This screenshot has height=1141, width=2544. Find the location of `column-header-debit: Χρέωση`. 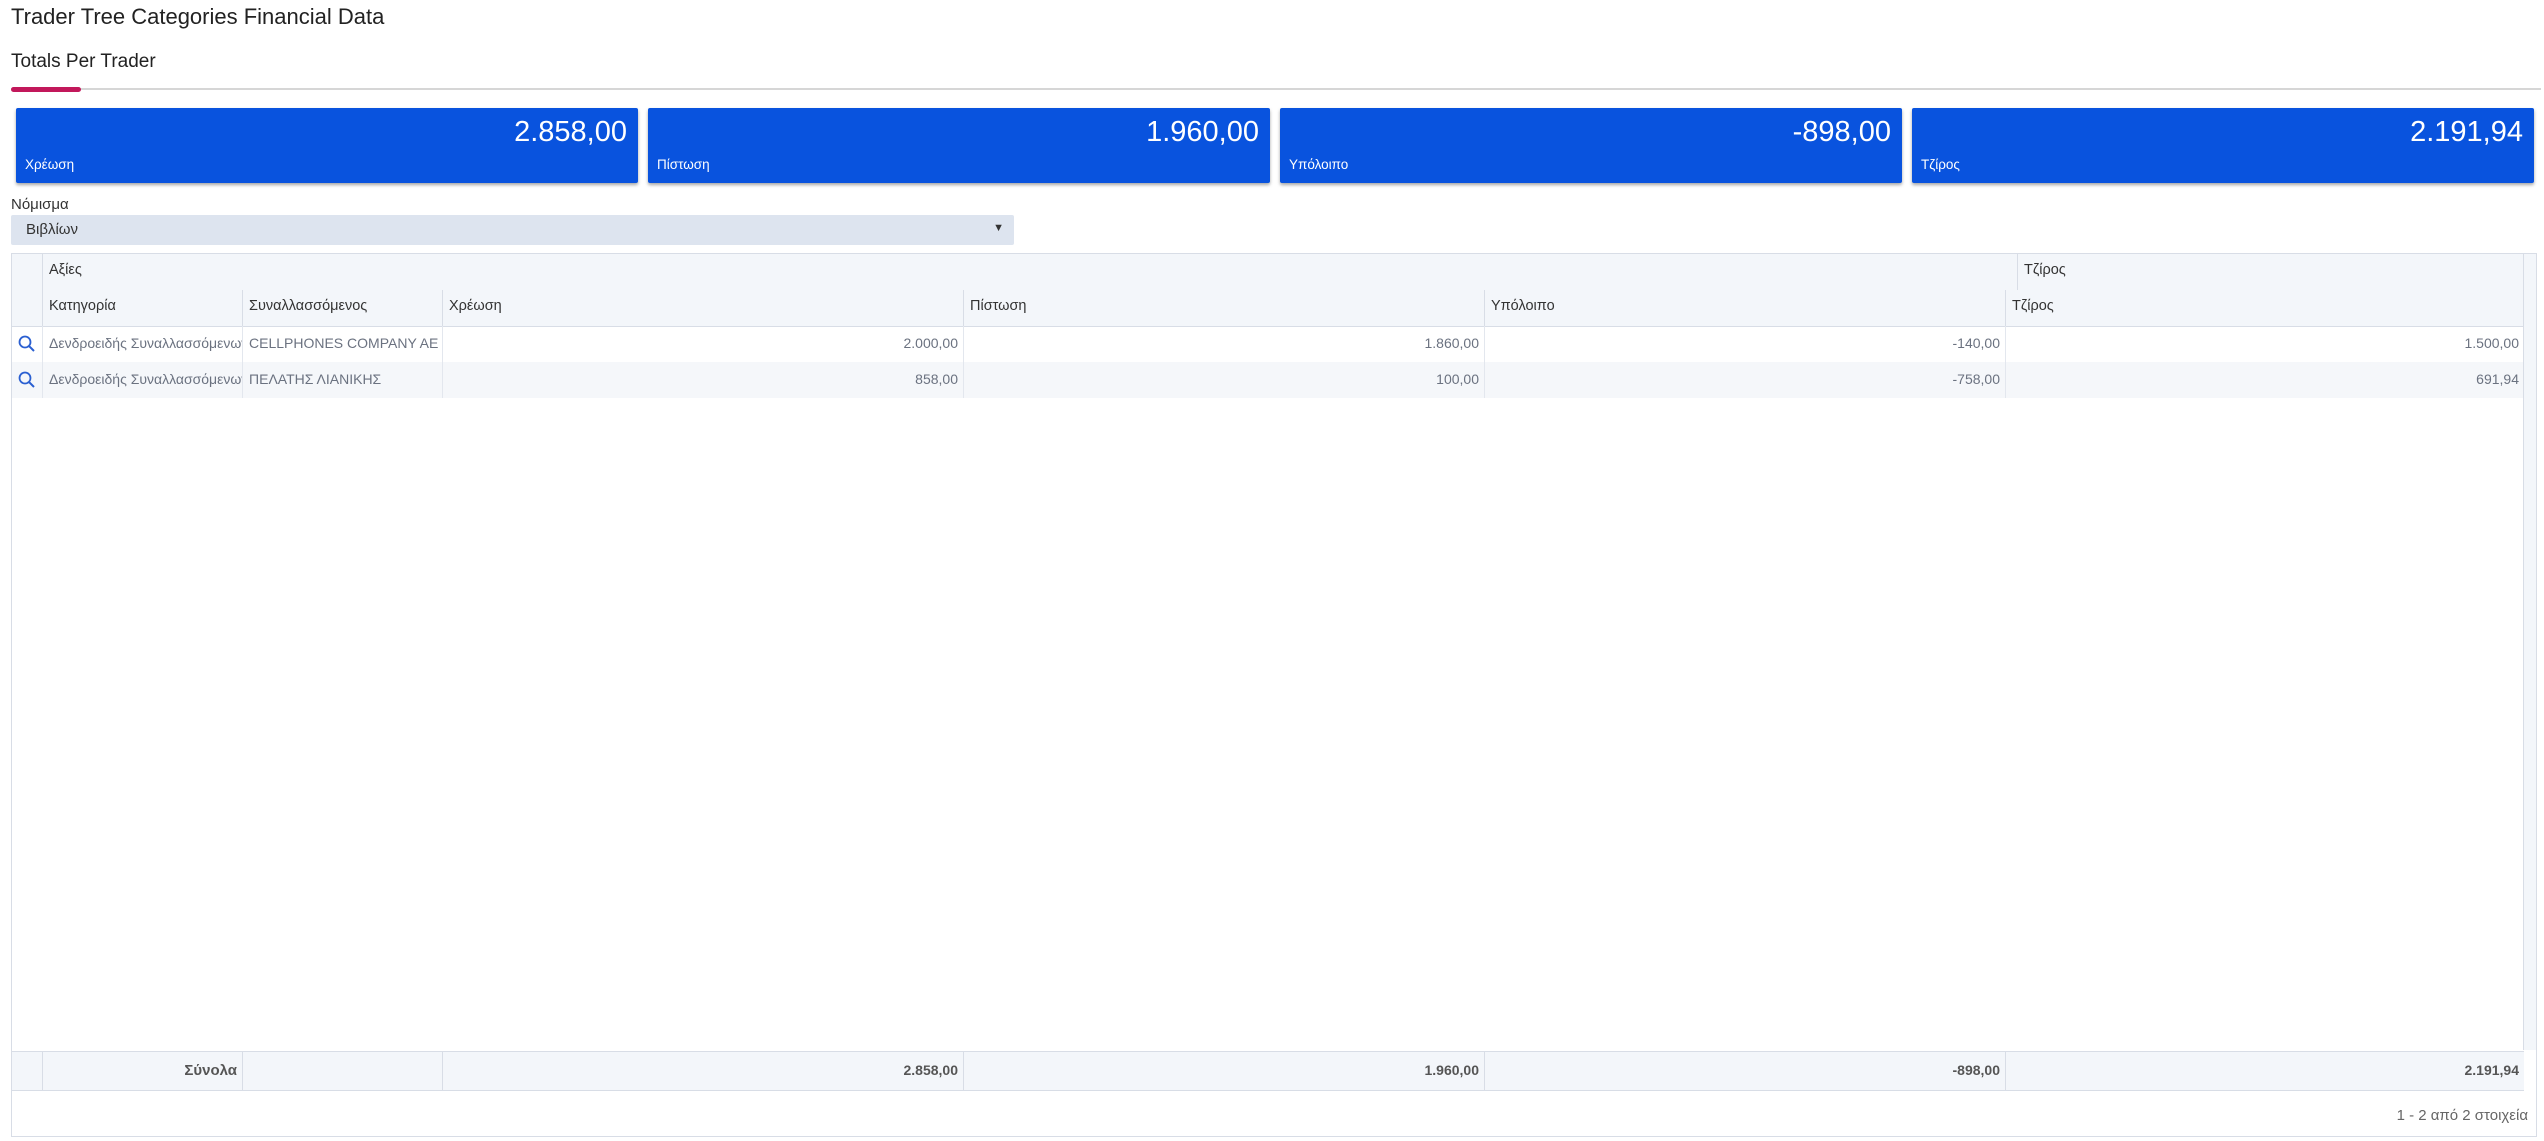

column-header-debit: Χρέωση is located at coordinates (702, 308).